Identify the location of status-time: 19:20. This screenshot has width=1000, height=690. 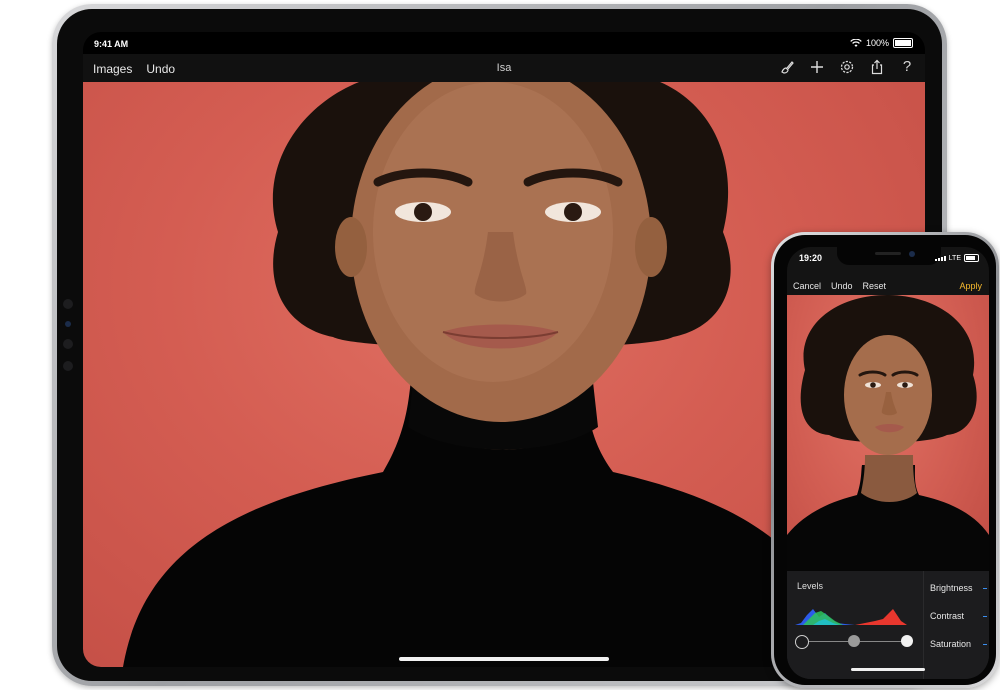
(811, 258).